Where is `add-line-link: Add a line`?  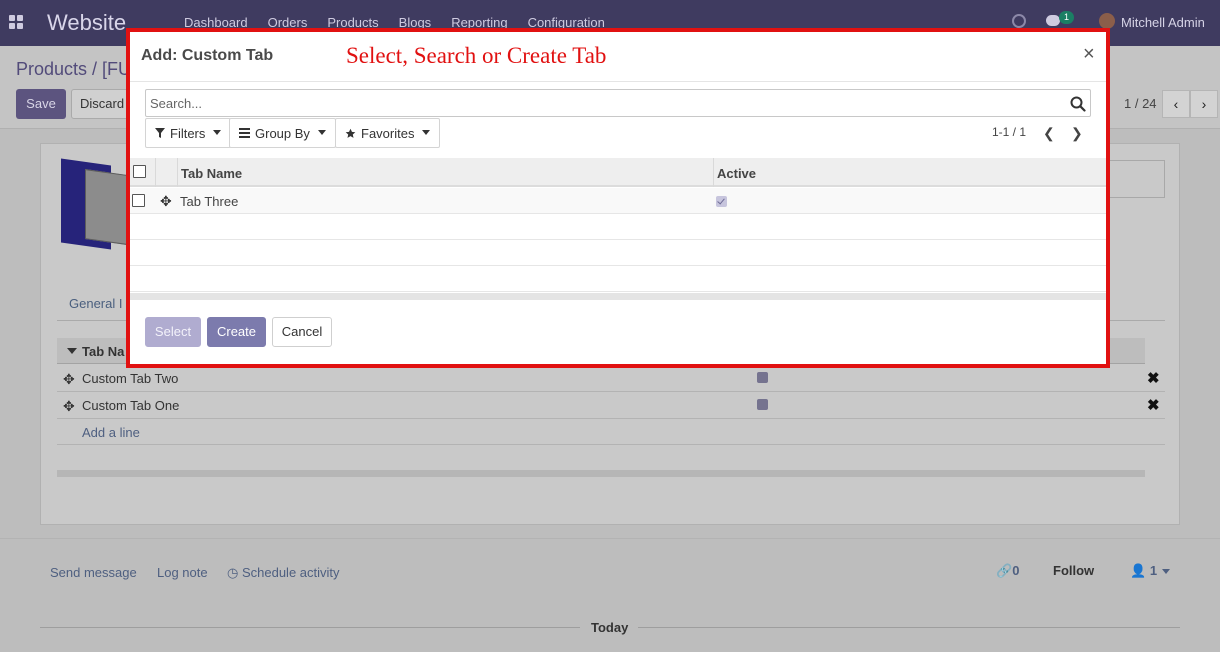
add-line-link: Add a line is located at coordinates (111, 432).